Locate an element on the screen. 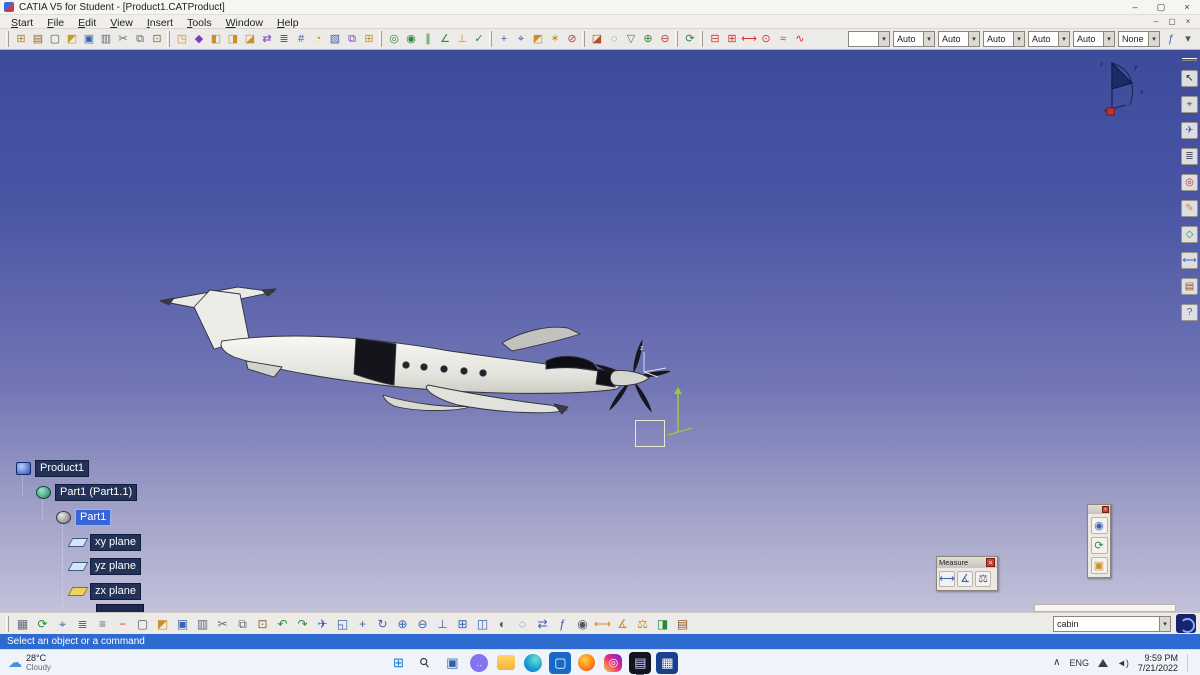 Image resolution: width=1200 pixels, height=675 pixels. seam-weld-icon: ≈ is located at coordinates (783, 39).